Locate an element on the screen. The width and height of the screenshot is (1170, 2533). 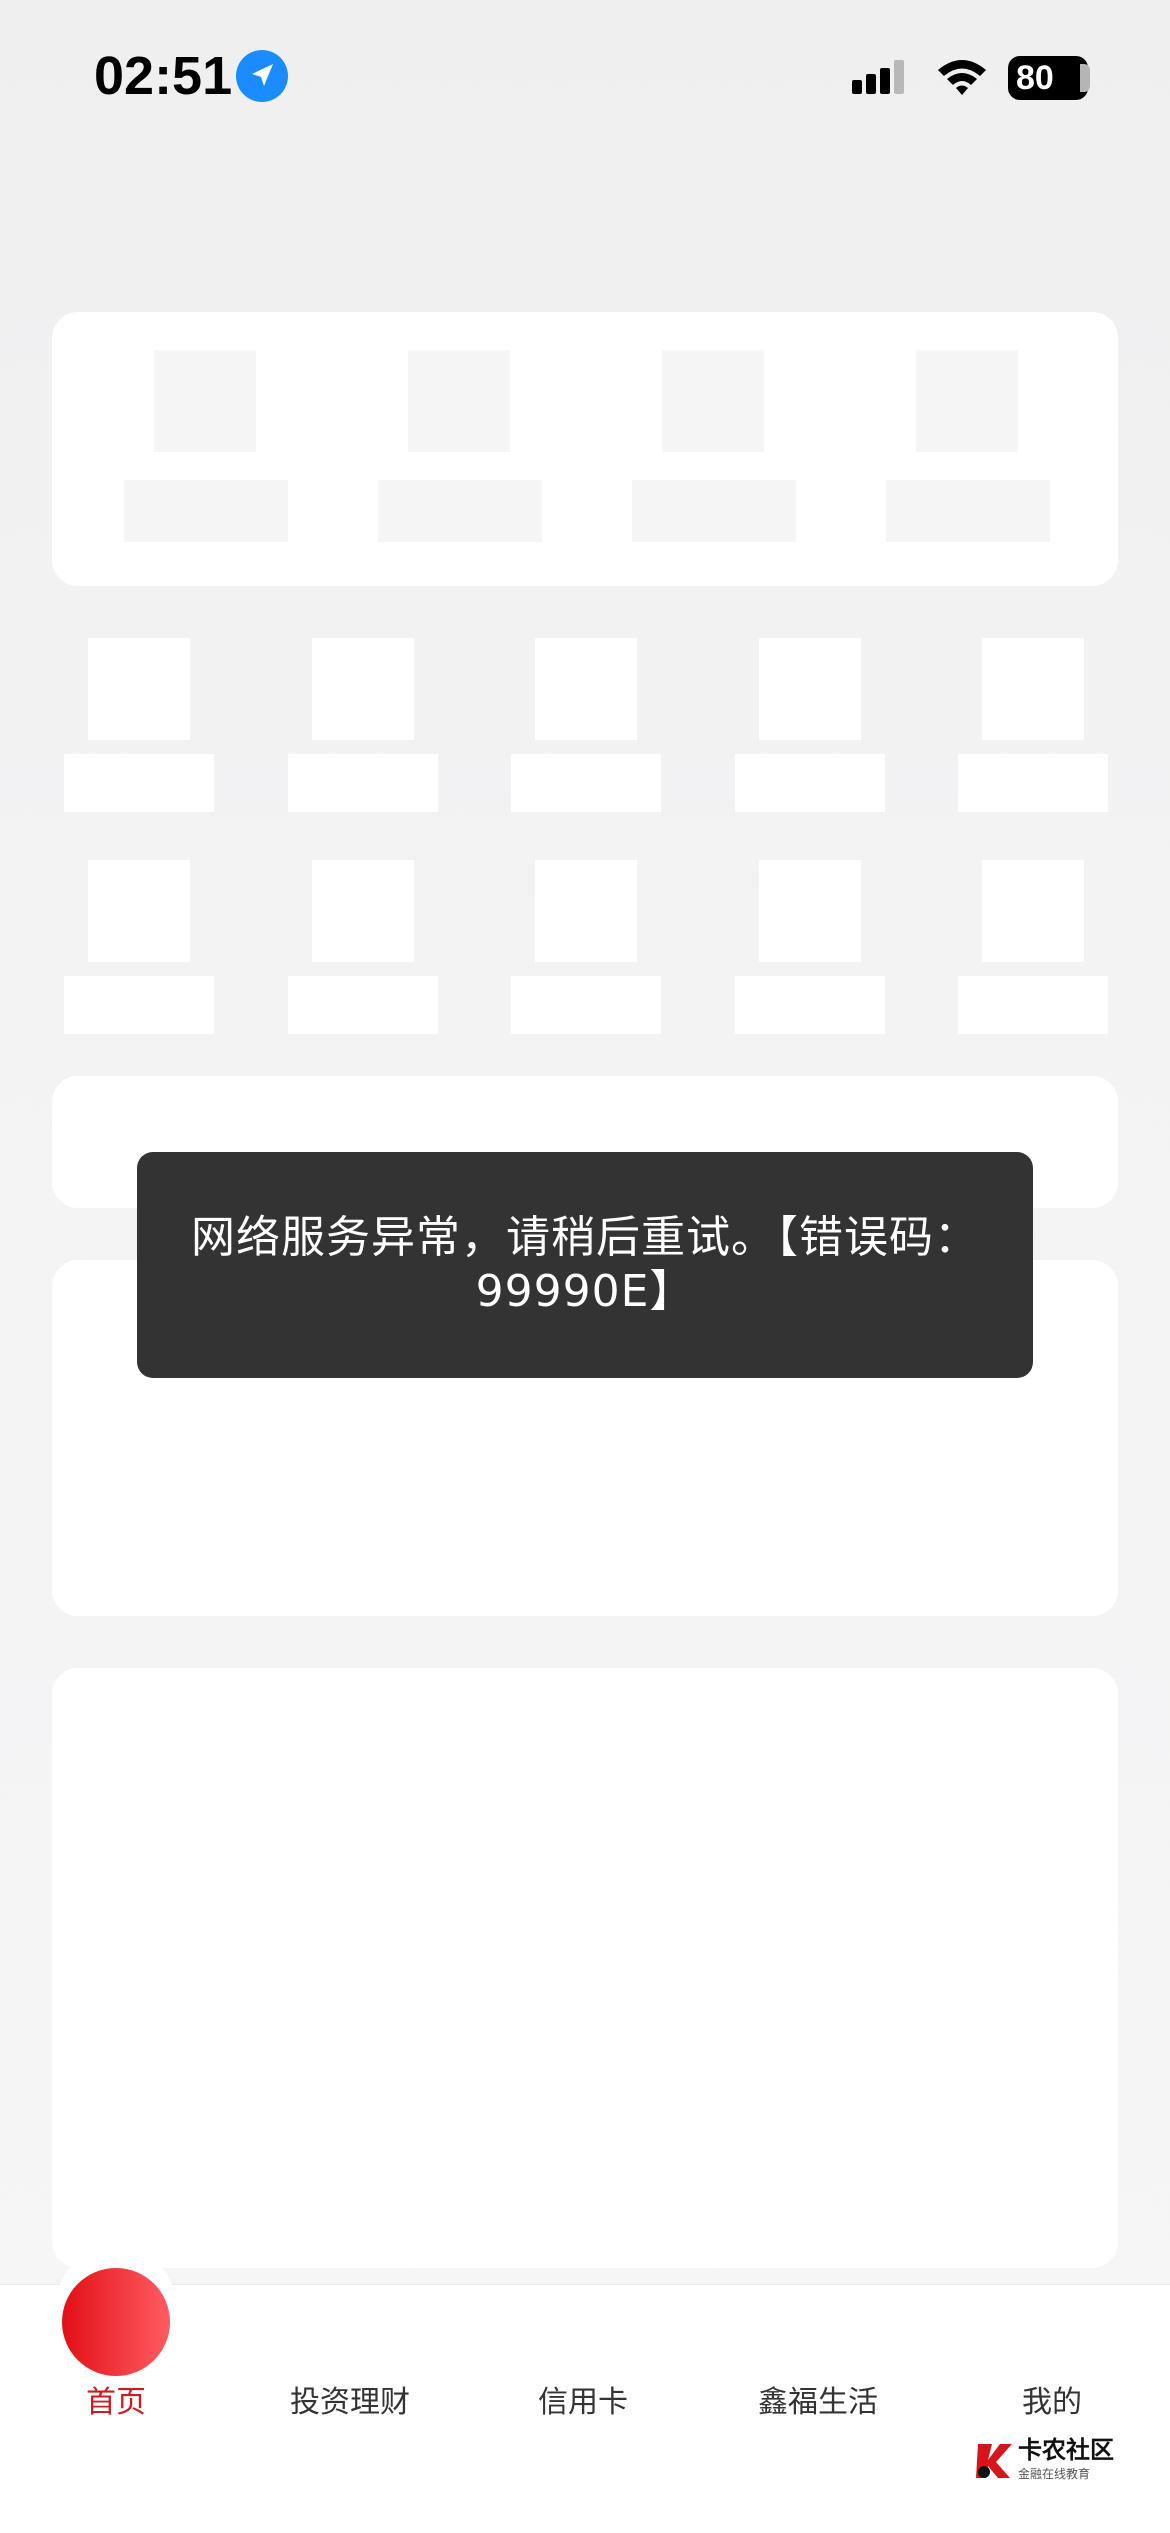
error-toast: 网络服务异常，请稍后重试。【错误码： 99990E】 is located at coordinates (585, 1265).